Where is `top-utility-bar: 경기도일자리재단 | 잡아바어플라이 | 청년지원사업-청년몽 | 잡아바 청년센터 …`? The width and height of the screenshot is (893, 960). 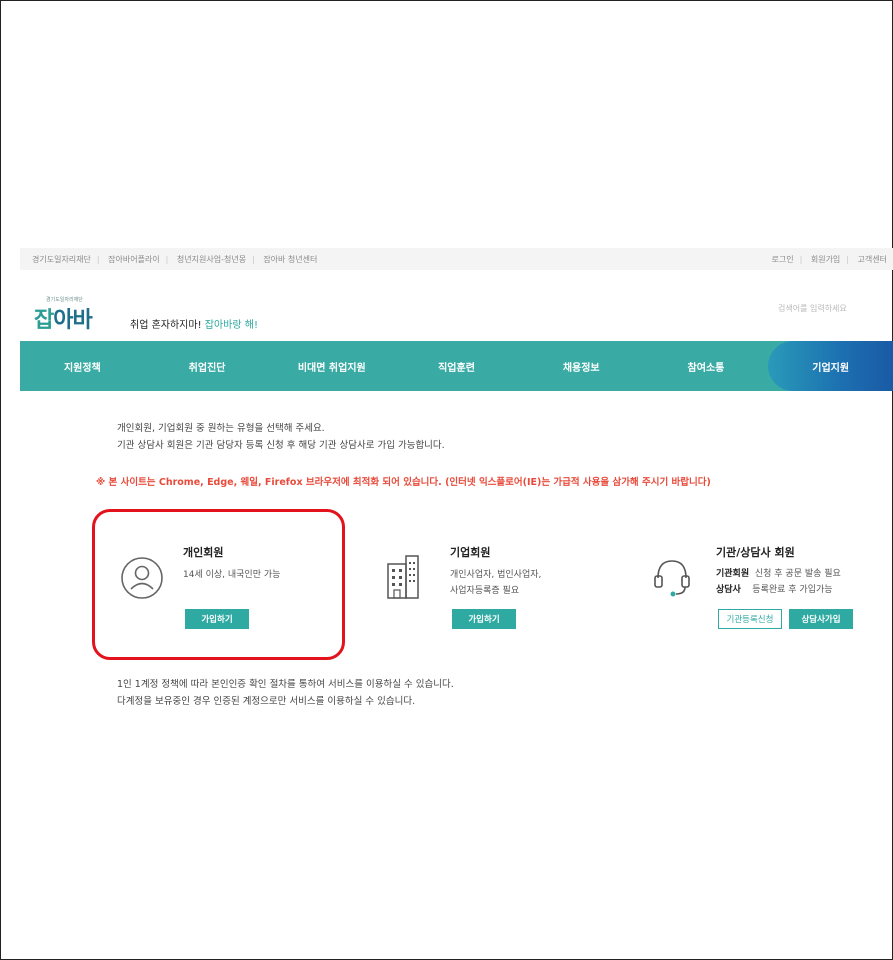
top-utility-bar: 경기도일자리재단 | 잡아바어플라이 | 청년지원사업-청년몽 | 잡아바 청년센터 … is located at coordinates (456, 259).